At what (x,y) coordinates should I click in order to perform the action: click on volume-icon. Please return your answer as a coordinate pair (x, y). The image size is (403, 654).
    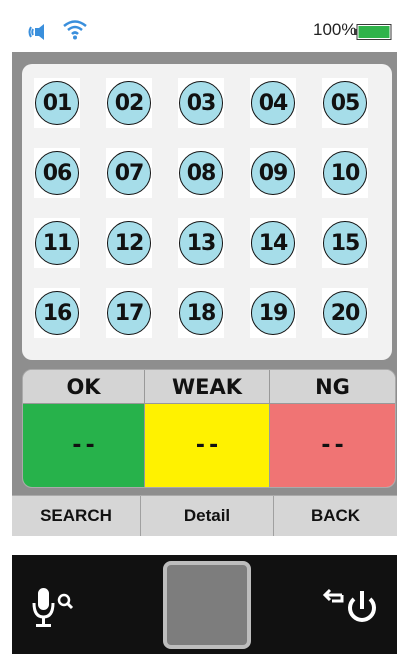
    Looking at the image, I should click on (38, 34).